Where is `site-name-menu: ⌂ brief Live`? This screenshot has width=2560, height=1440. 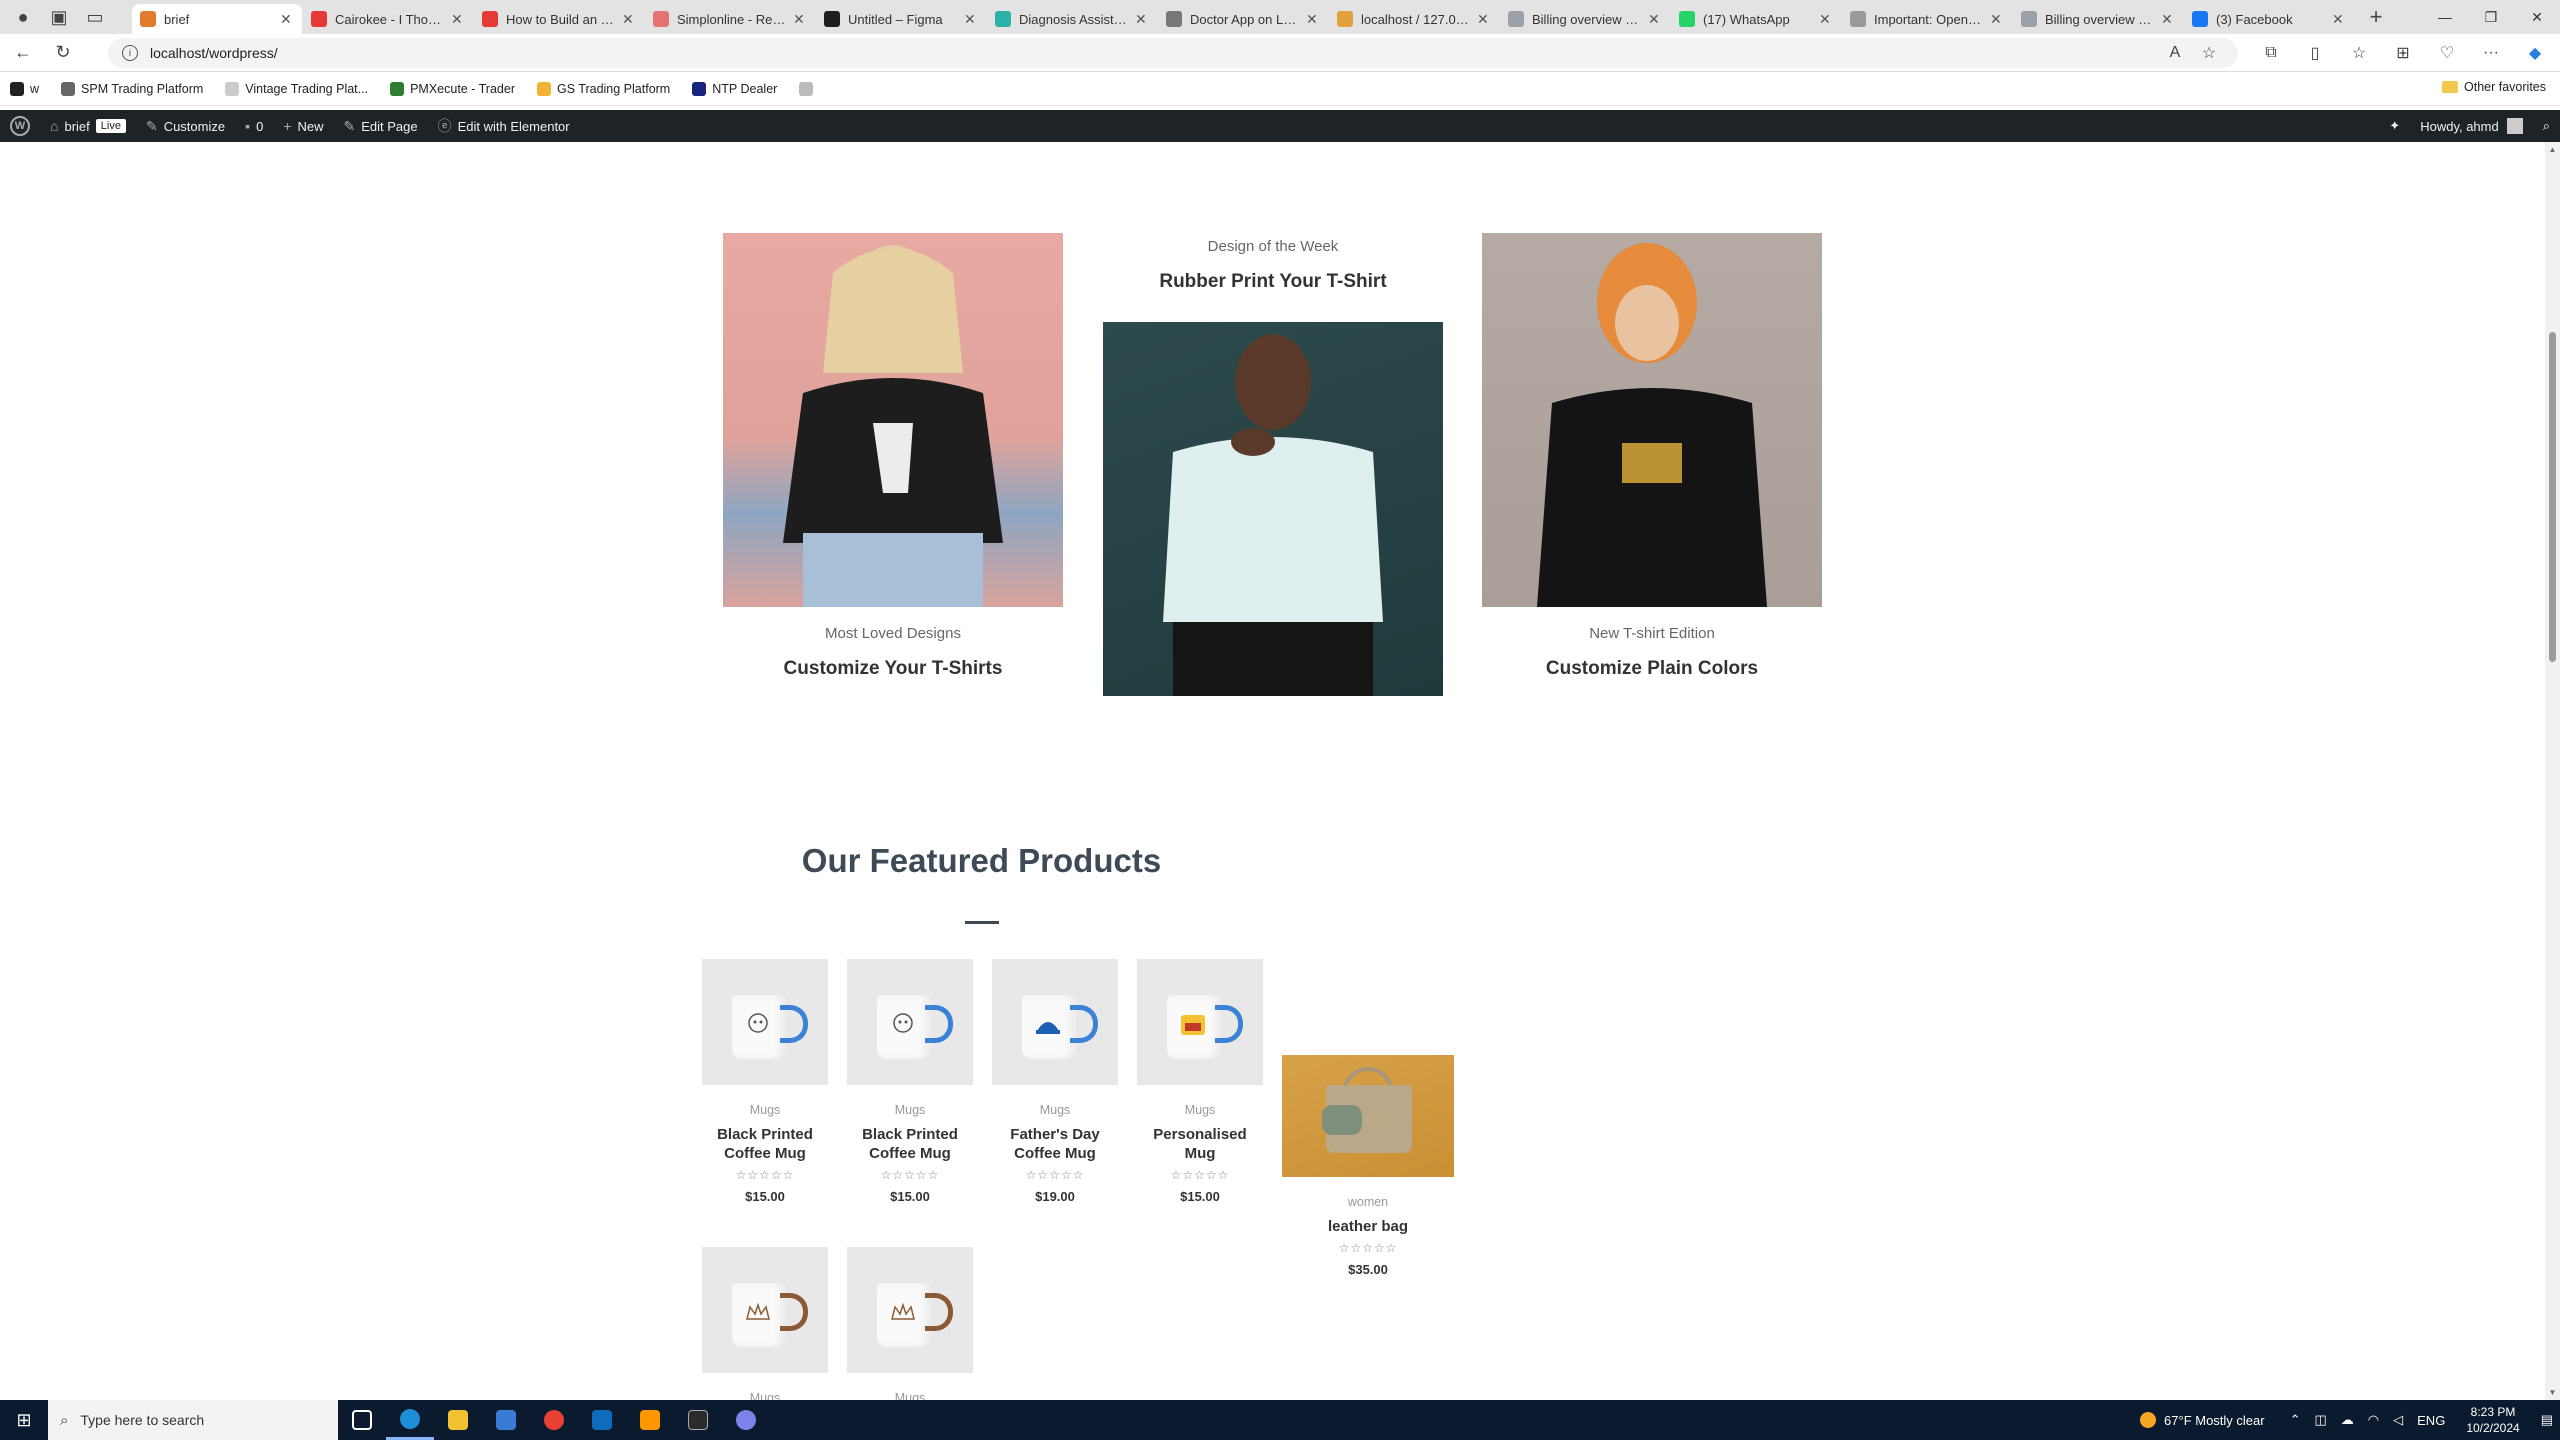 site-name-menu: ⌂ brief Live is located at coordinates (88, 126).